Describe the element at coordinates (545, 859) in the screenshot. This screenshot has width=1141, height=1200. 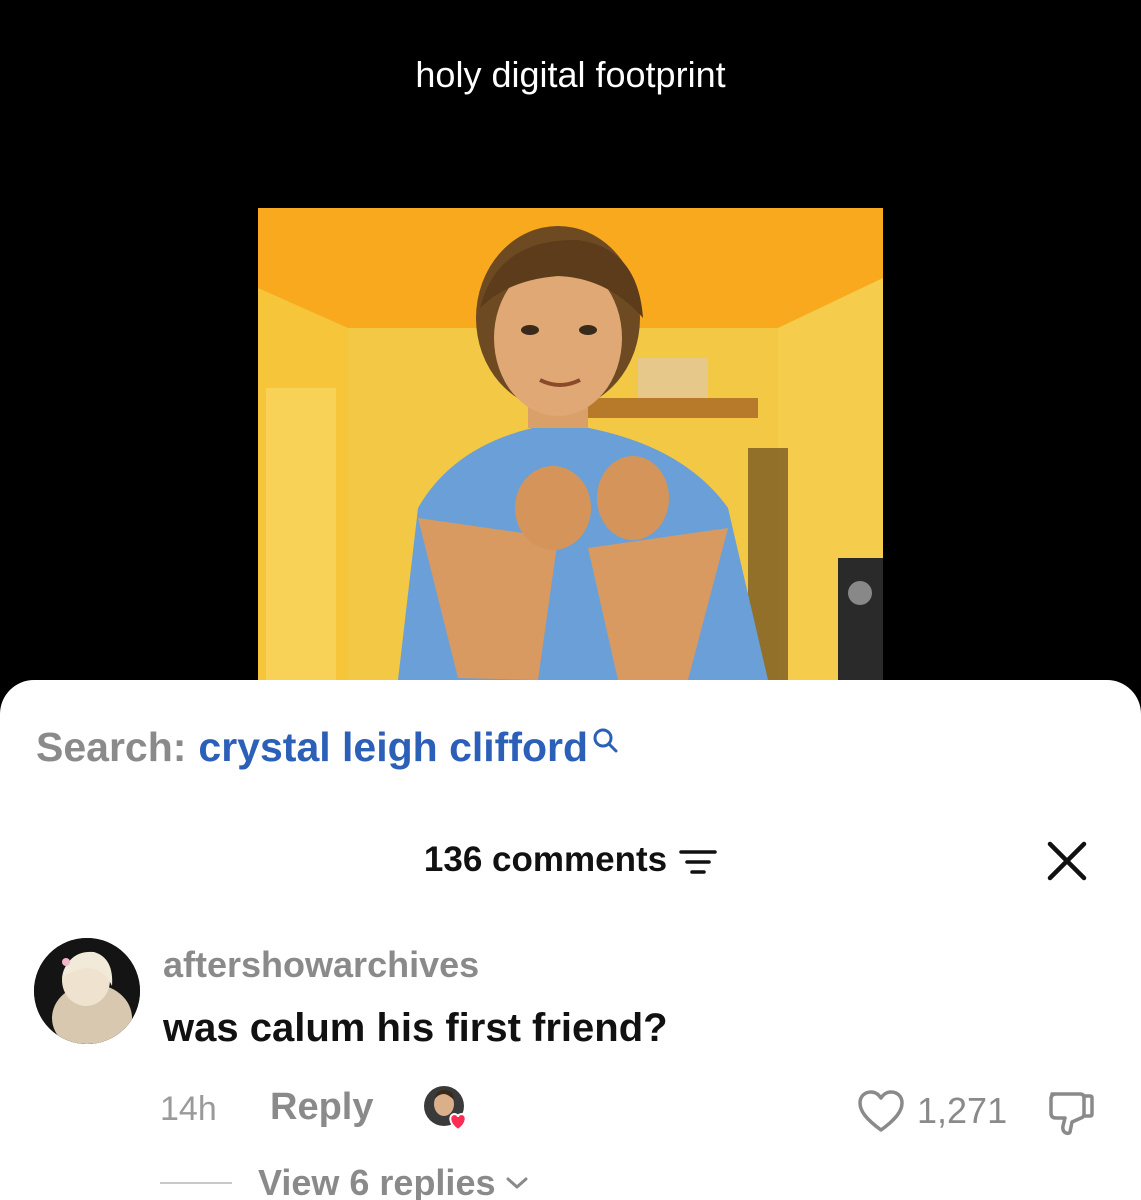
I see `comment-count: 136 comments` at that location.